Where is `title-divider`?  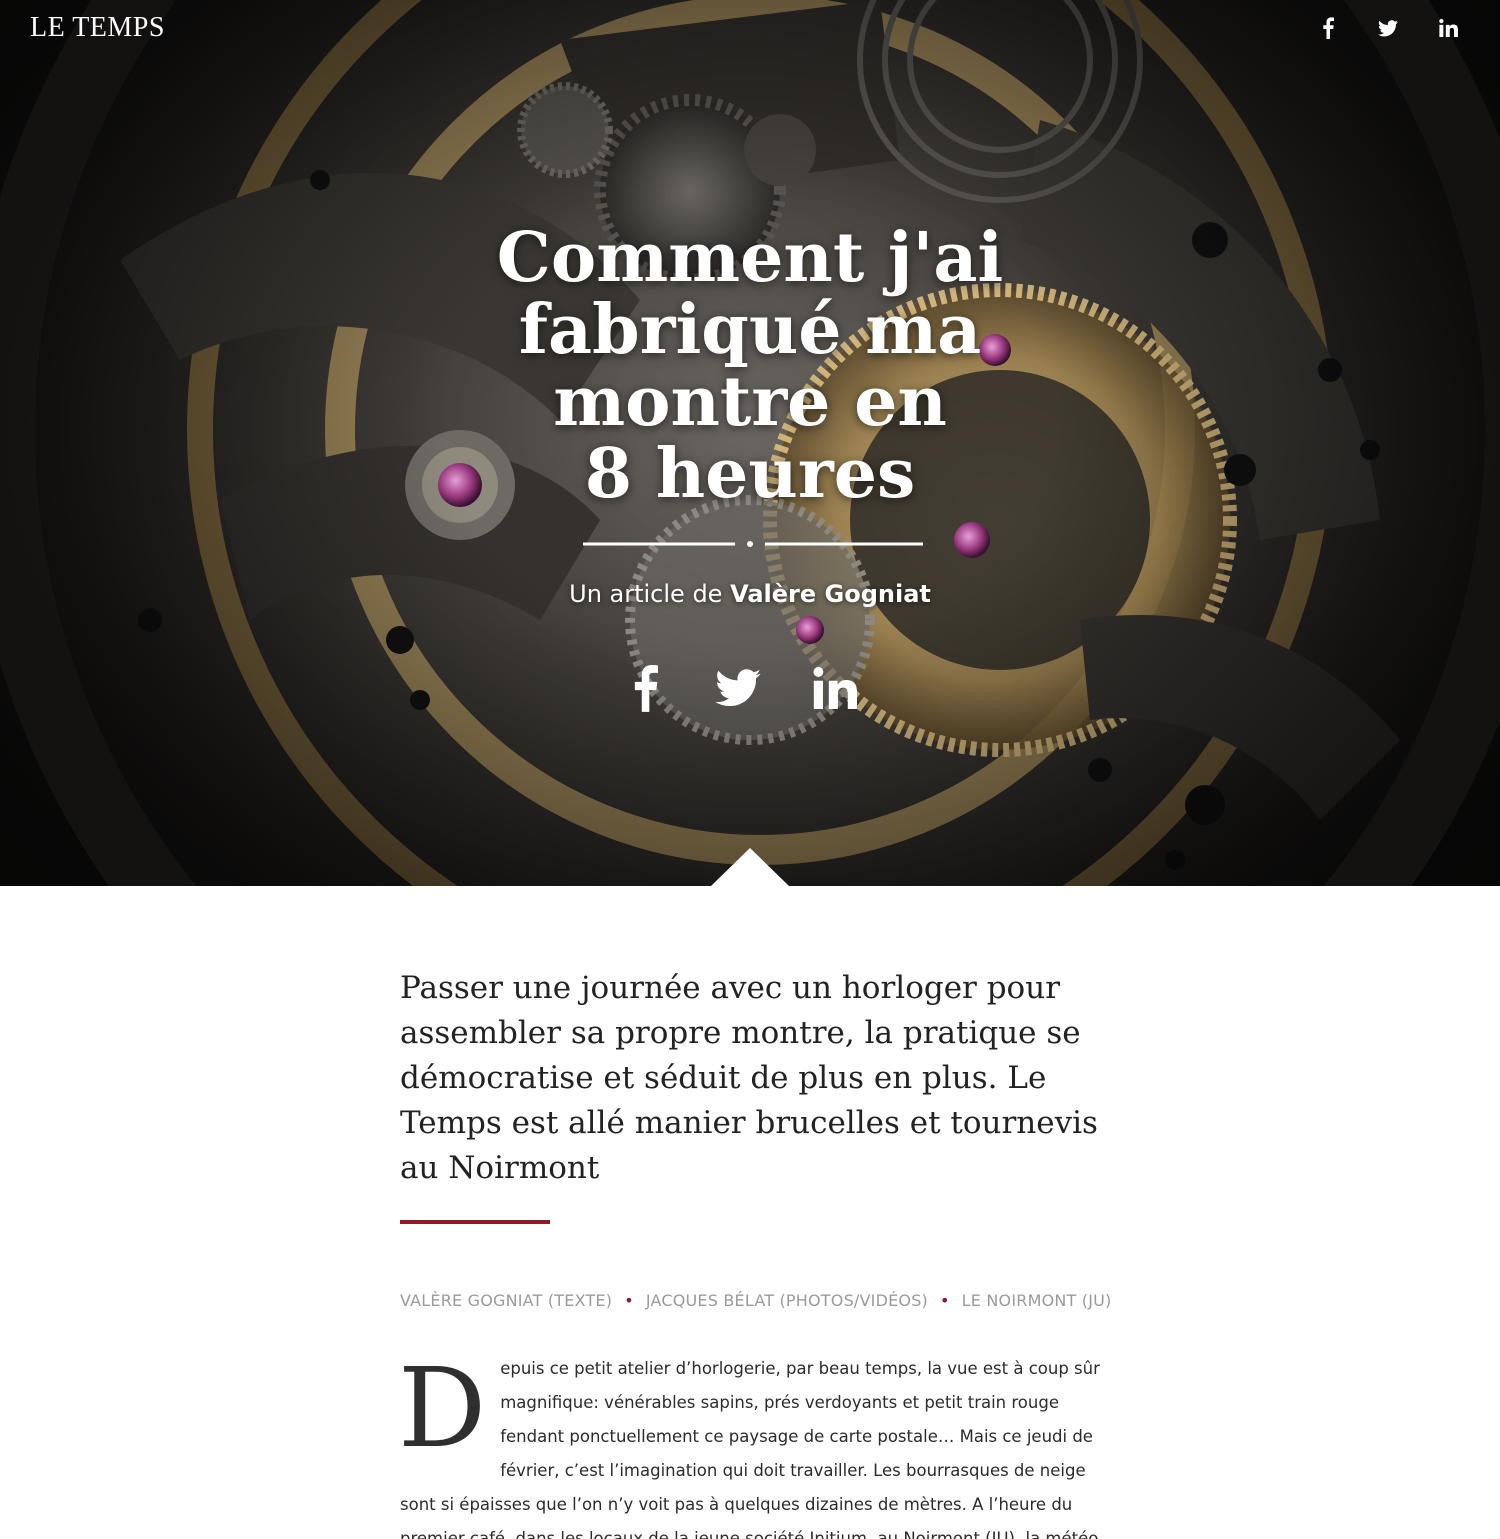 title-divider is located at coordinates (753, 544).